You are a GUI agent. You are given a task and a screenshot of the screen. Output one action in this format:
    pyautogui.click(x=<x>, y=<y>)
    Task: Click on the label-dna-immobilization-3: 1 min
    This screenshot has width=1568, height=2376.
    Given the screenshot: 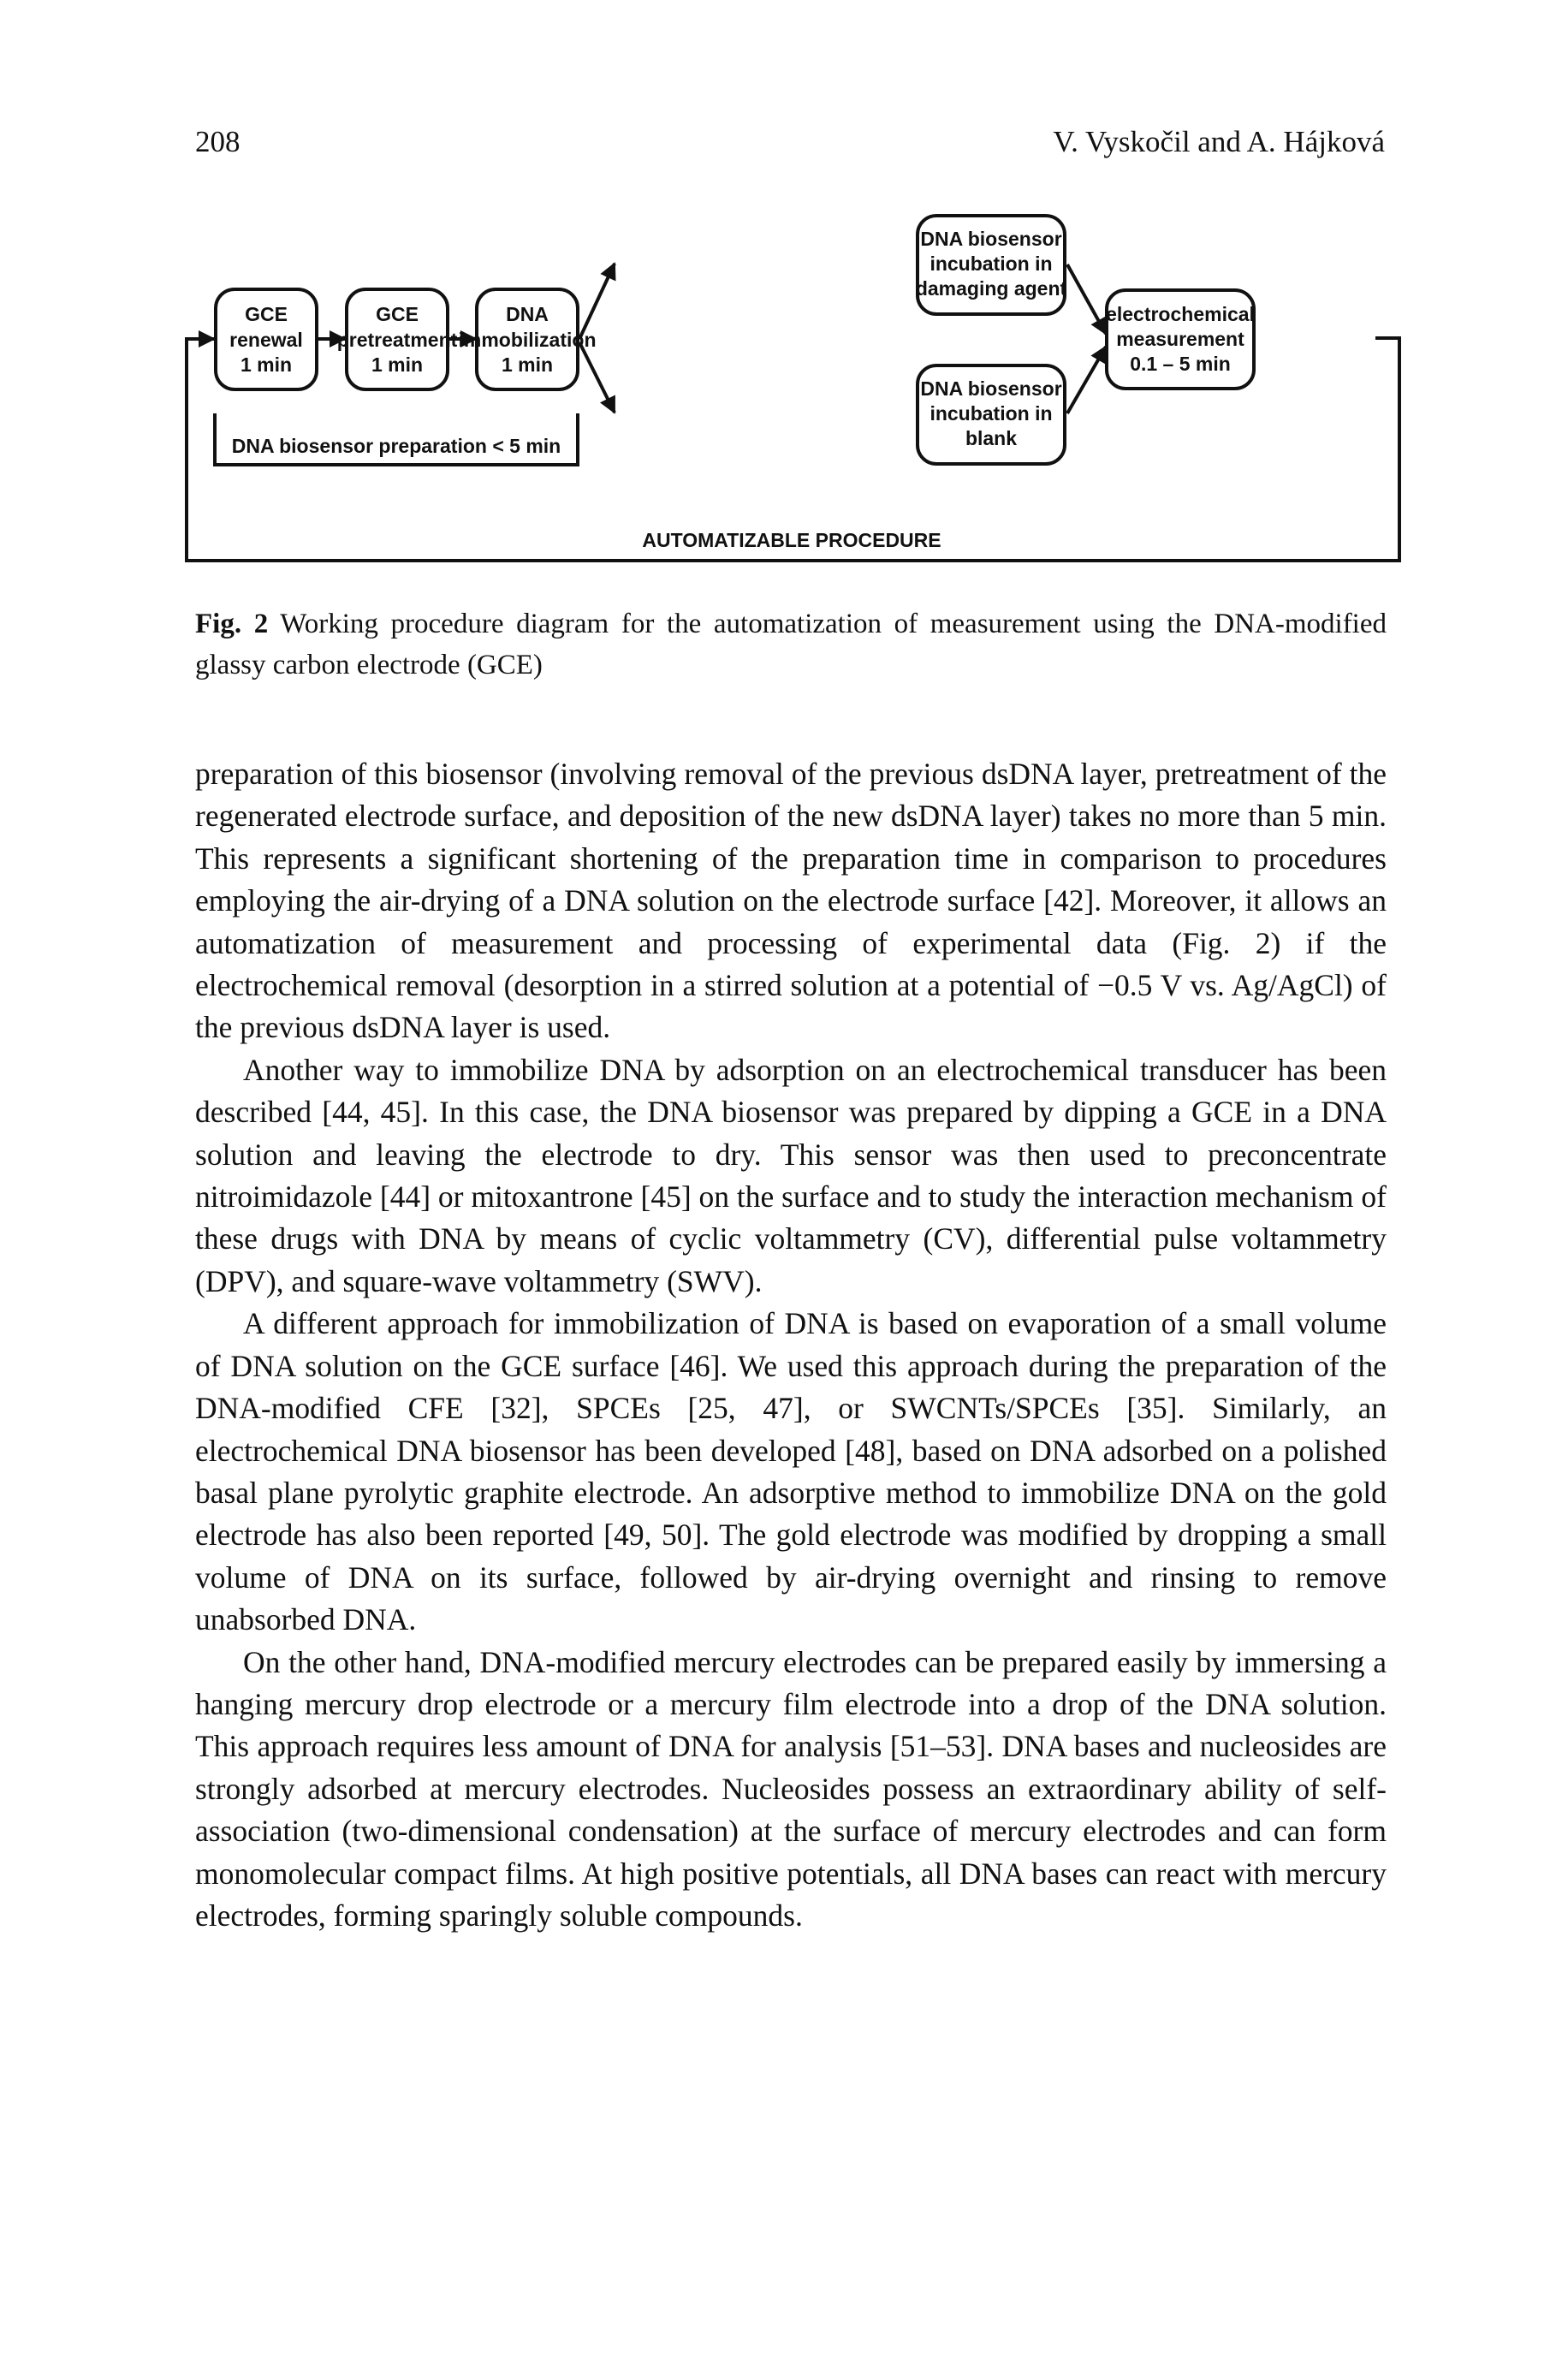 What is the action you would take?
    pyautogui.click(x=527, y=364)
    